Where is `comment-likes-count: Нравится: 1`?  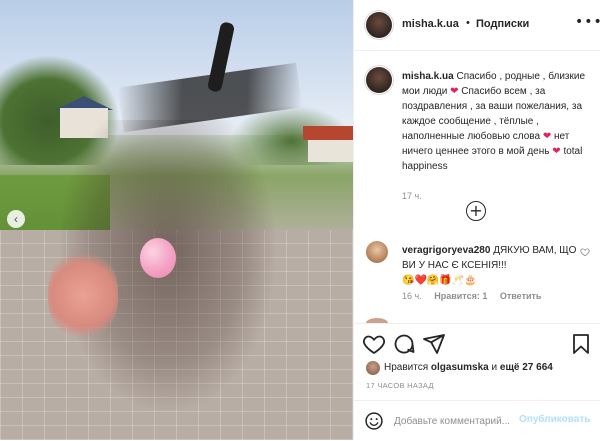 comment-likes-count: Нравится: 1 is located at coordinates (460, 296).